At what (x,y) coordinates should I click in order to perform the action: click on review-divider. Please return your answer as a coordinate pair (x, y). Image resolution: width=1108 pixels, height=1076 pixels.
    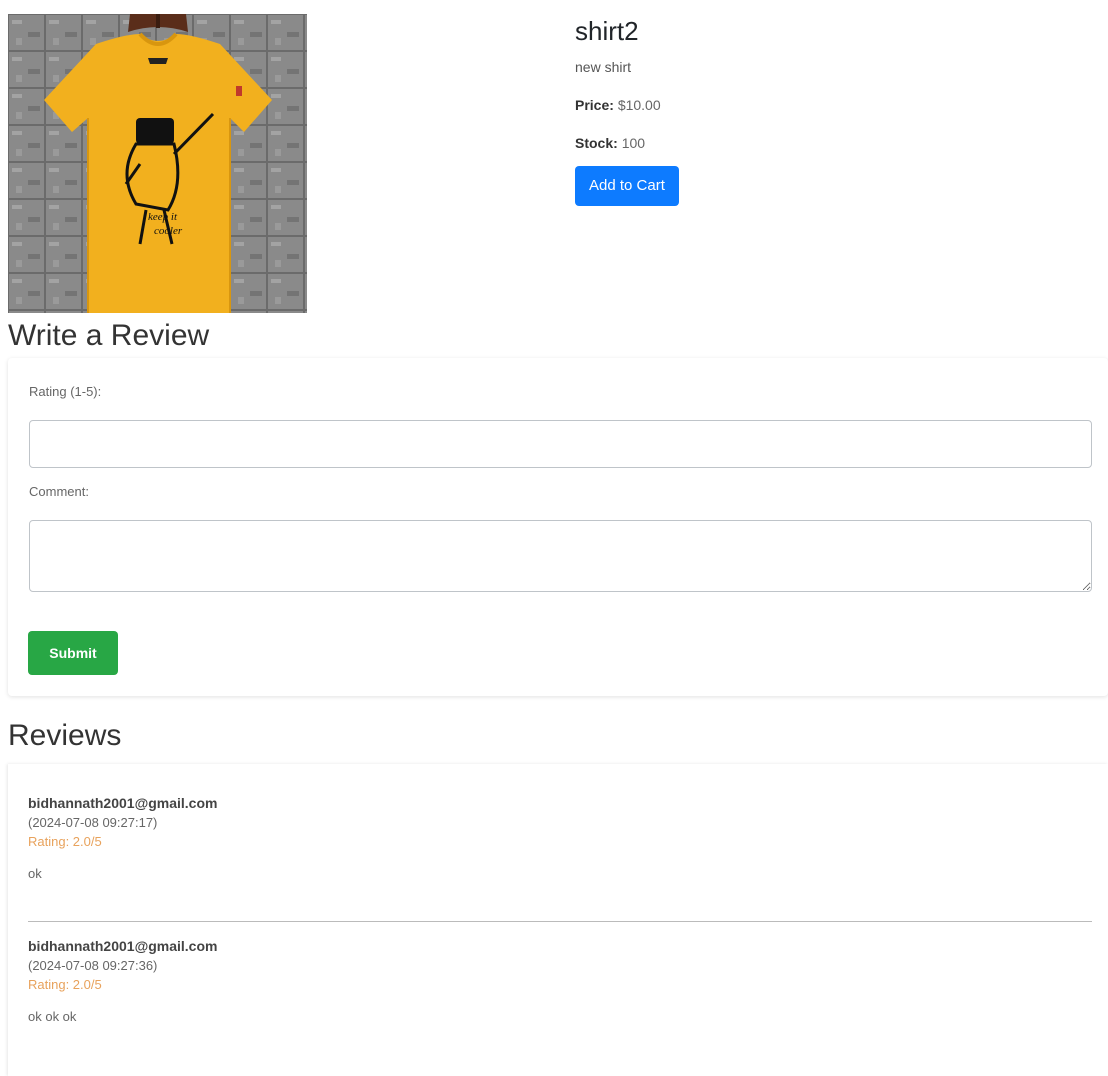
    Looking at the image, I should click on (560, 921).